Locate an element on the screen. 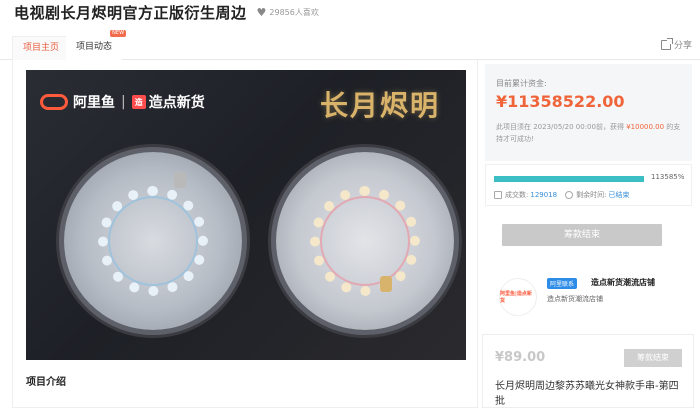 This screenshot has height=408, width=700. partner-name: 造点新货 is located at coordinates (176, 103).